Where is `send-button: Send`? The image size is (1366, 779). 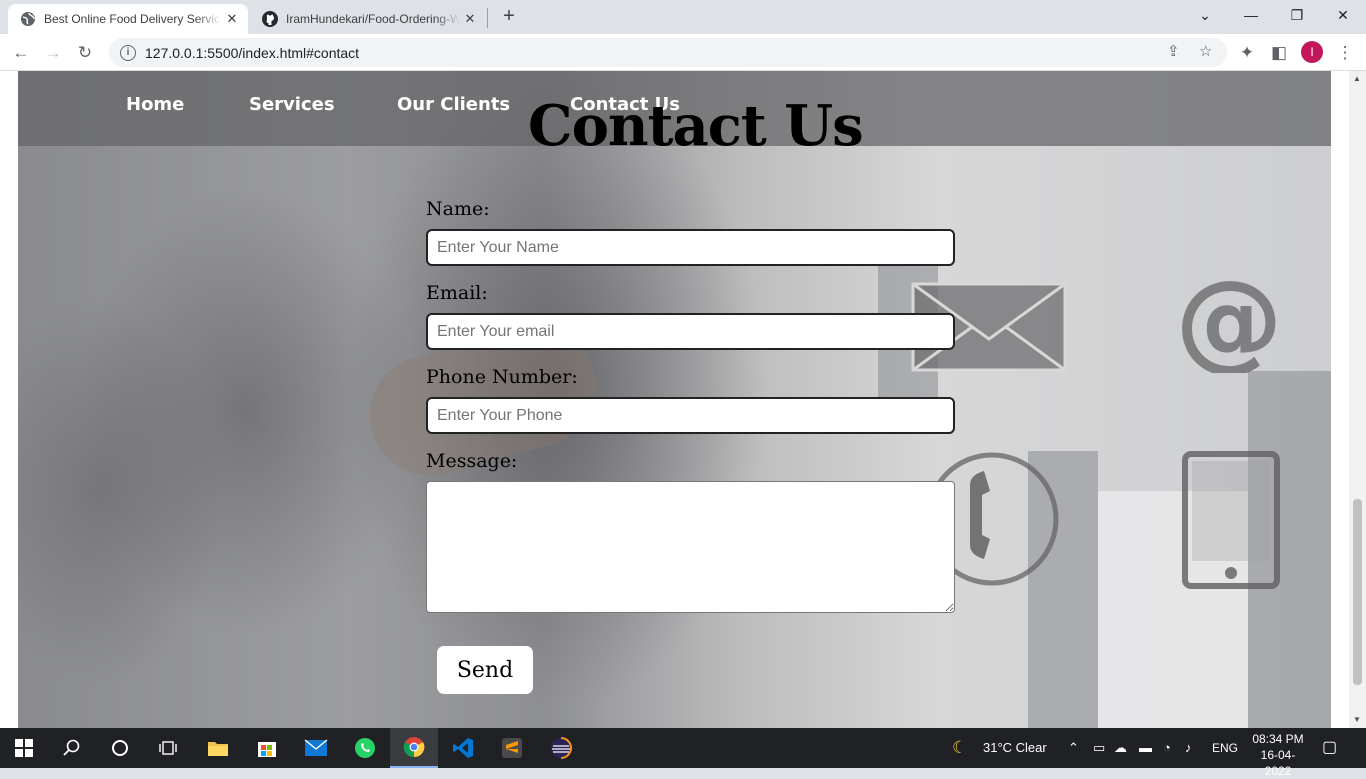
send-button: Send is located at coordinates (485, 670).